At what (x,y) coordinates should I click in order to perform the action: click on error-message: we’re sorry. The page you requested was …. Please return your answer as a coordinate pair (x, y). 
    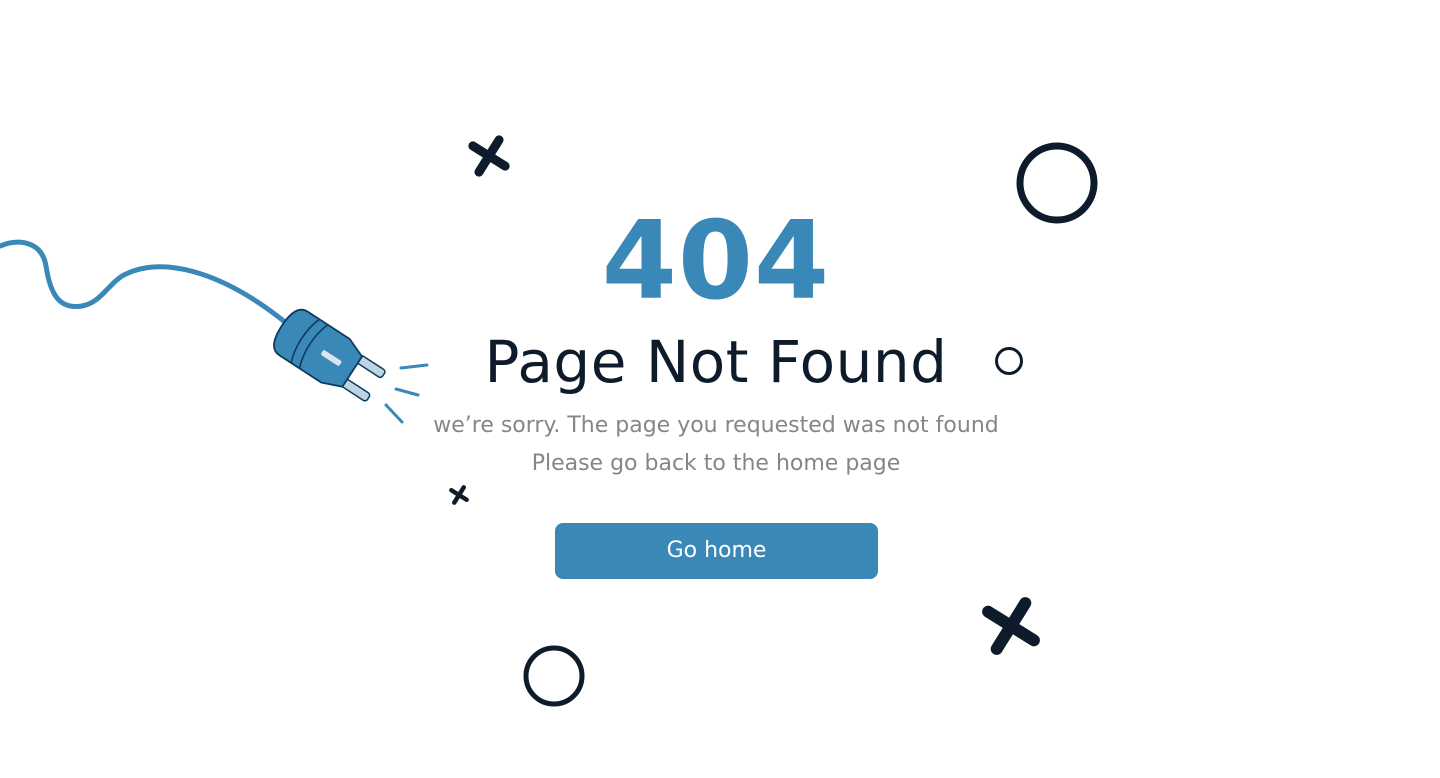
    Looking at the image, I should click on (716, 425).